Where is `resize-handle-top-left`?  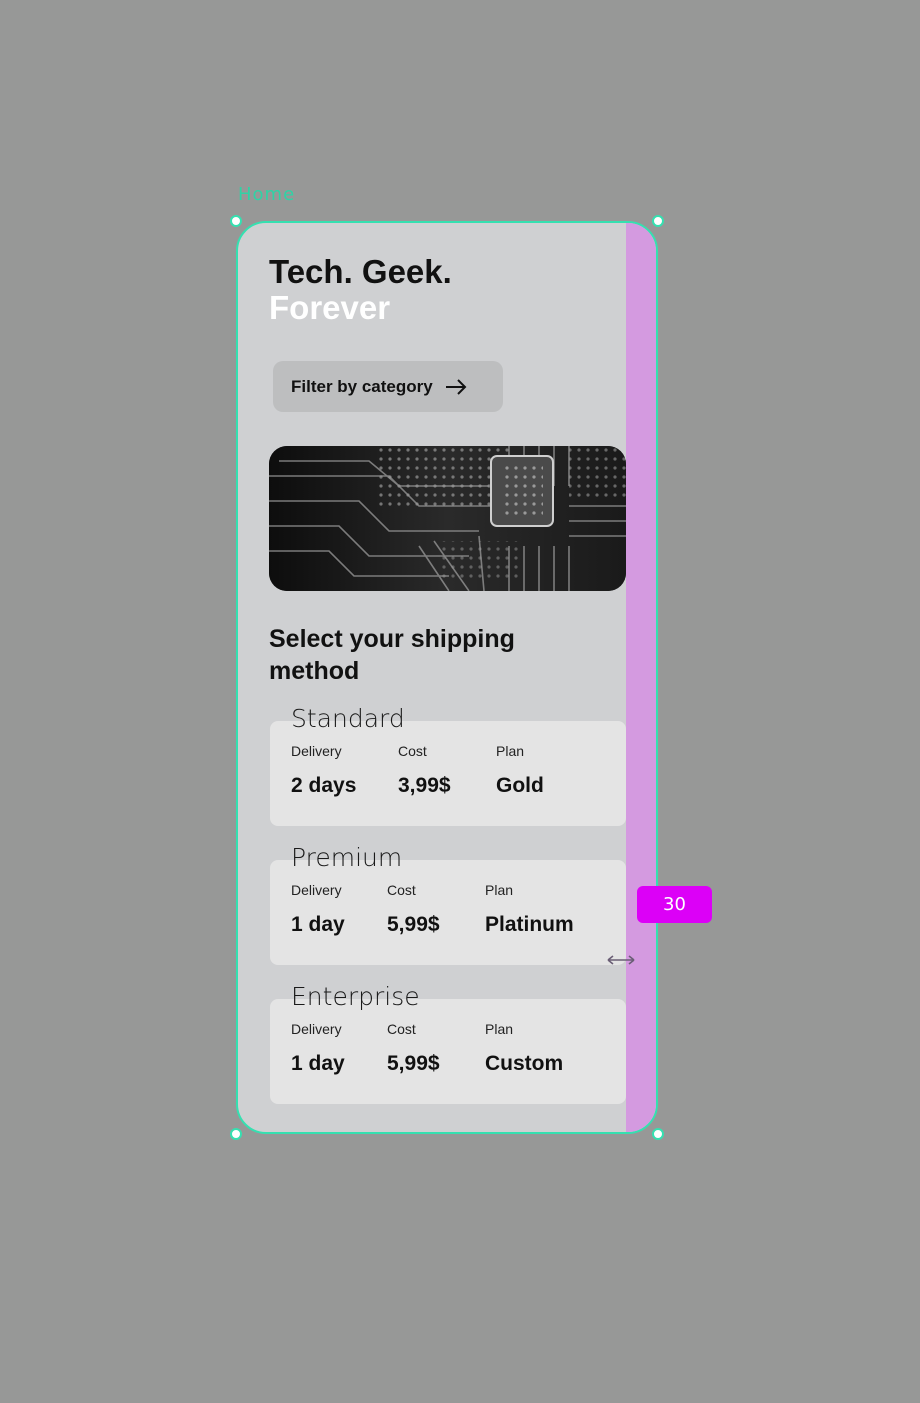 resize-handle-top-left is located at coordinates (236, 221).